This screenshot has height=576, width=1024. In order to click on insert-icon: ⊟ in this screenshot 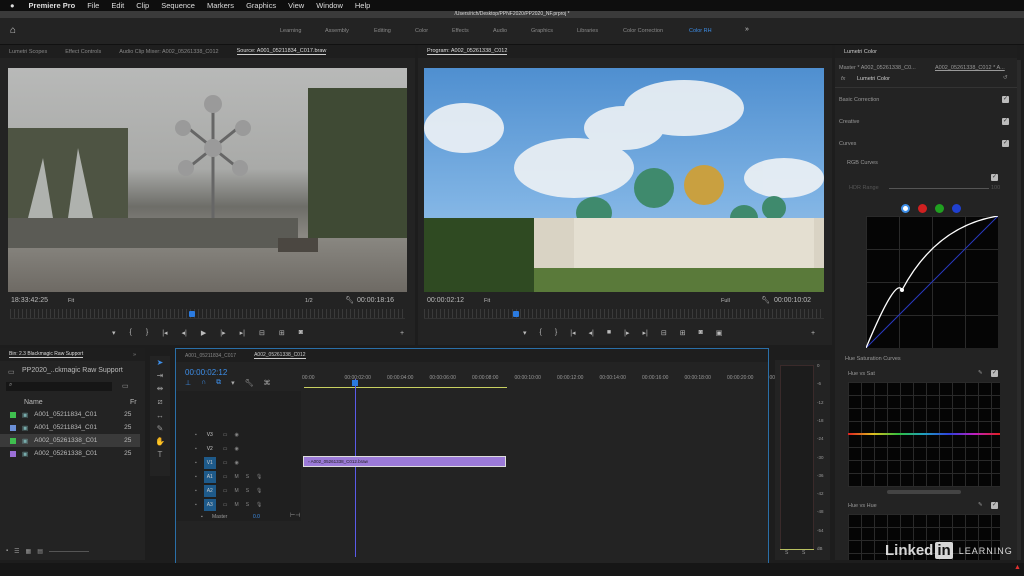, I will do `click(262, 333)`.